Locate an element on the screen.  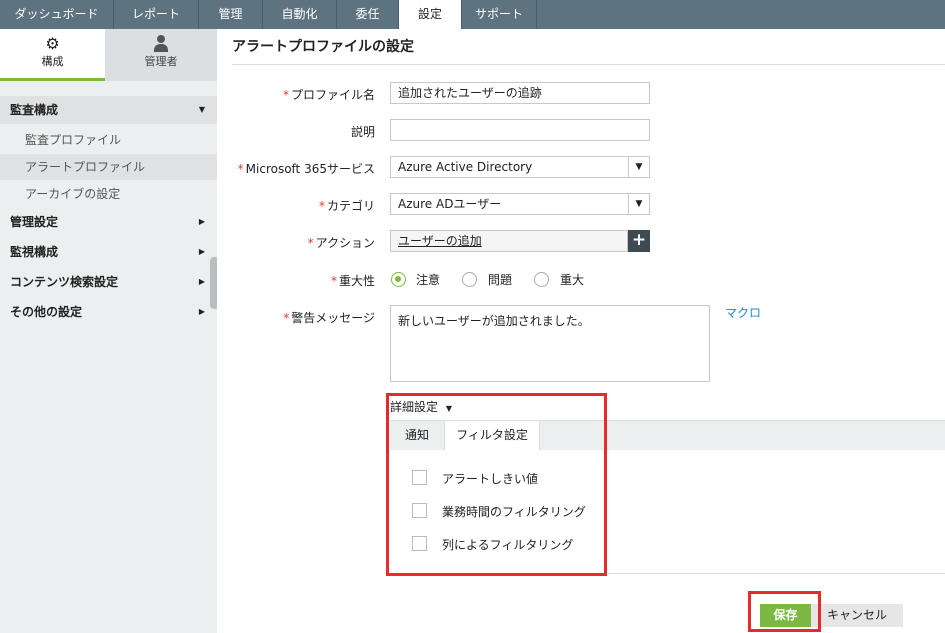
plus-icon: + is located at coordinates (639, 240).